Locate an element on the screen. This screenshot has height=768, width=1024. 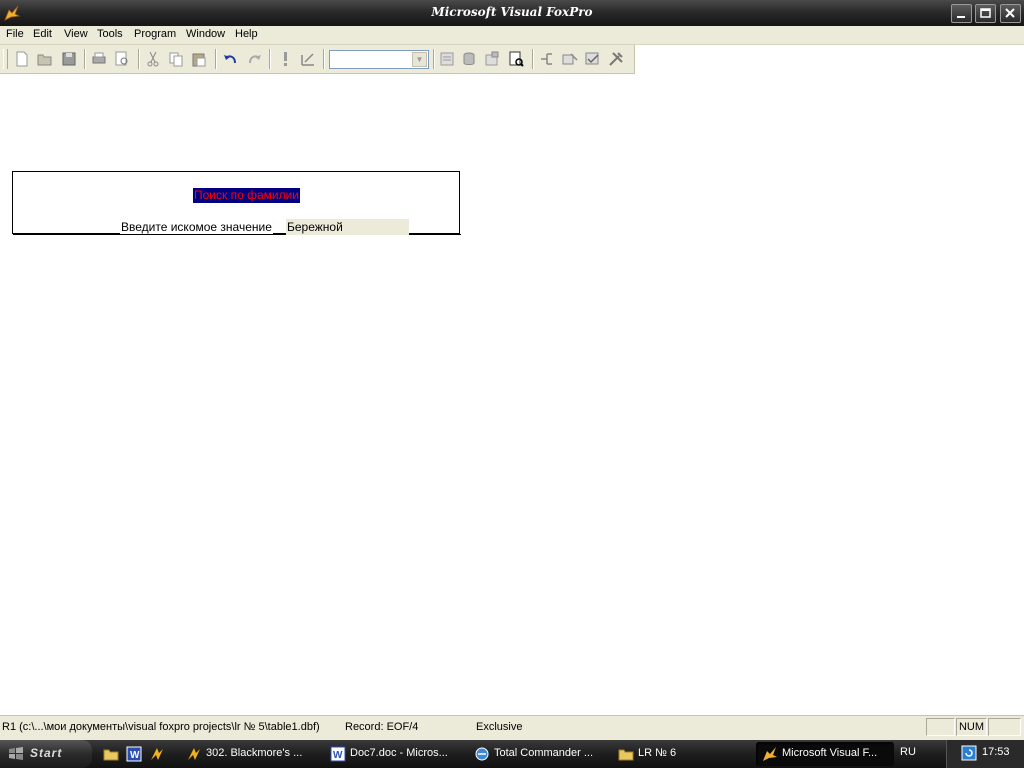
menu-edit: Edit is located at coordinates (42, 34).